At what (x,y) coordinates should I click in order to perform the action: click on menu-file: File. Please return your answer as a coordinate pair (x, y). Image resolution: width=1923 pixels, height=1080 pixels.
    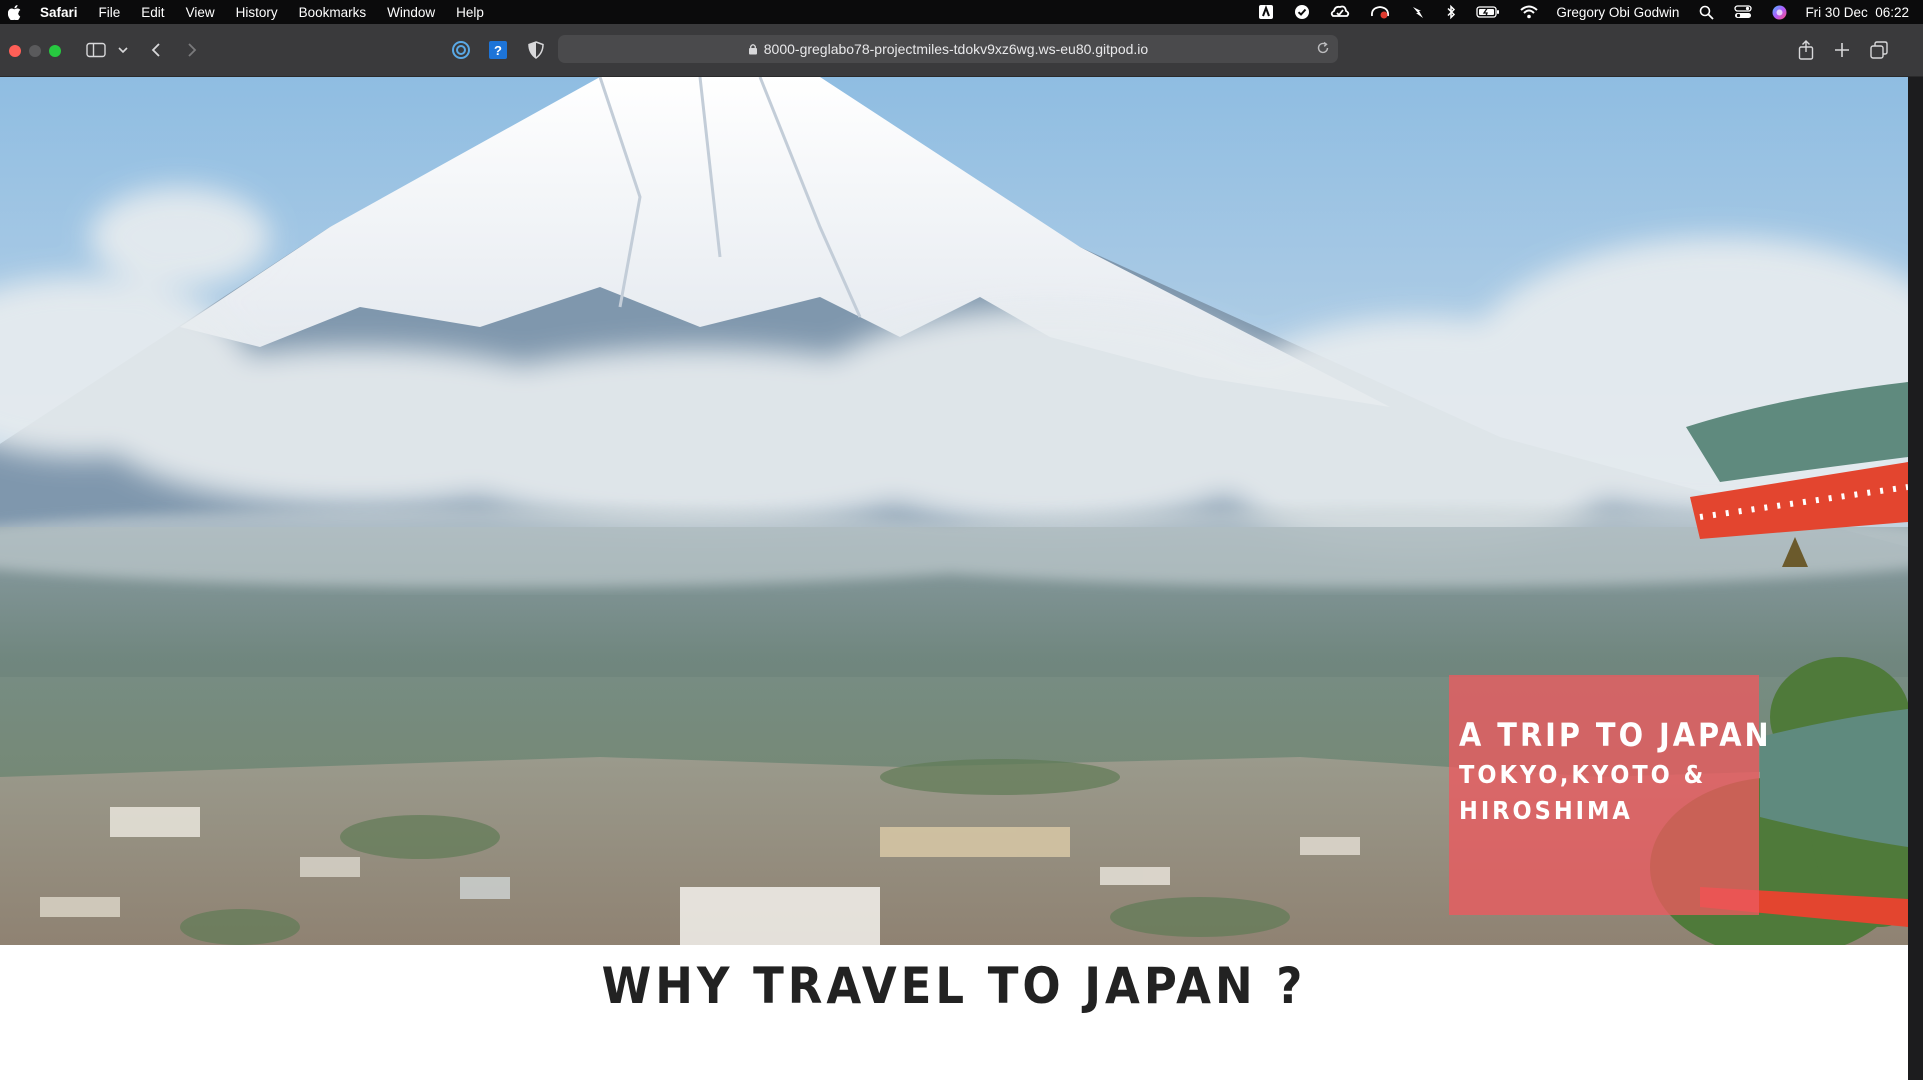
    Looking at the image, I should click on (110, 12).